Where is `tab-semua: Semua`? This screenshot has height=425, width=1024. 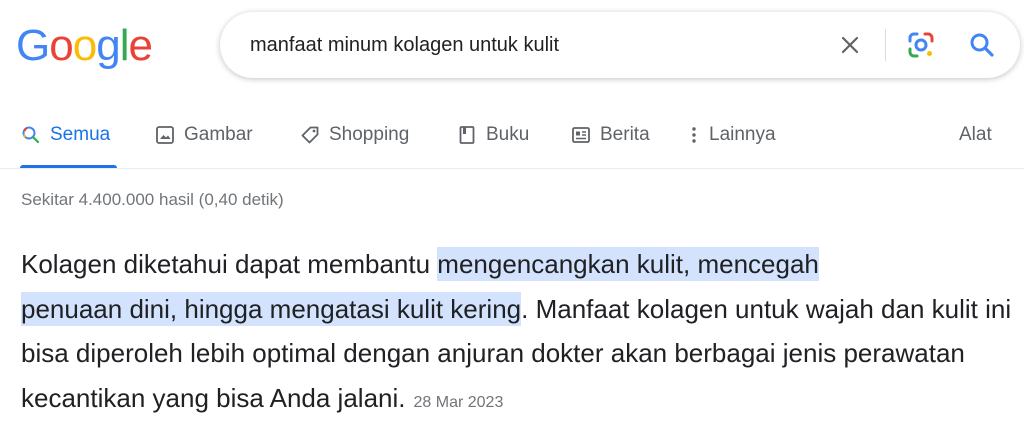
tab-semua: Semua is located at coordinates (65, 135).